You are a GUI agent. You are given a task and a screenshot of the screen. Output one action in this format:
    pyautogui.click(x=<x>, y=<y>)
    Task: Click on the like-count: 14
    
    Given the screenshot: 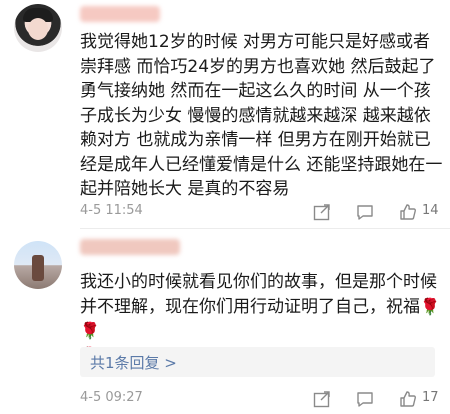 What is the action you would take?
    pyautogui.click(x=430, y=210)
    